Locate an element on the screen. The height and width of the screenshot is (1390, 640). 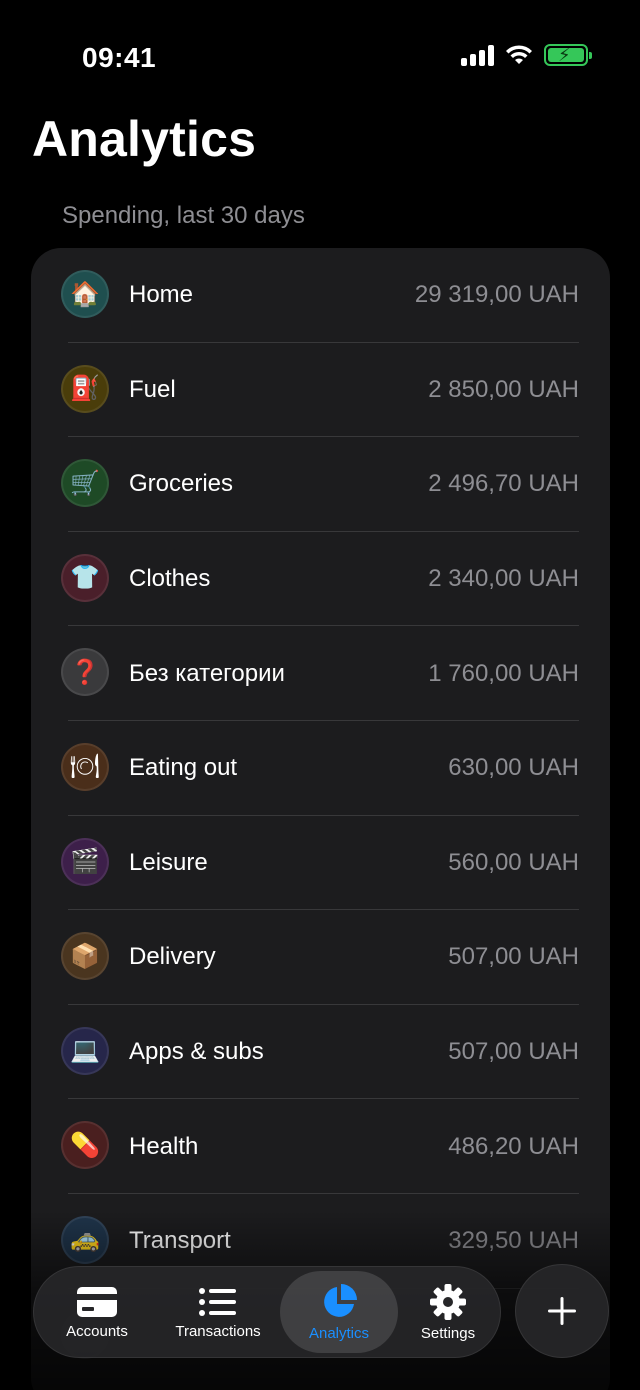
category-amount: 486,20 UAH is located at coordinates (513, 1146).